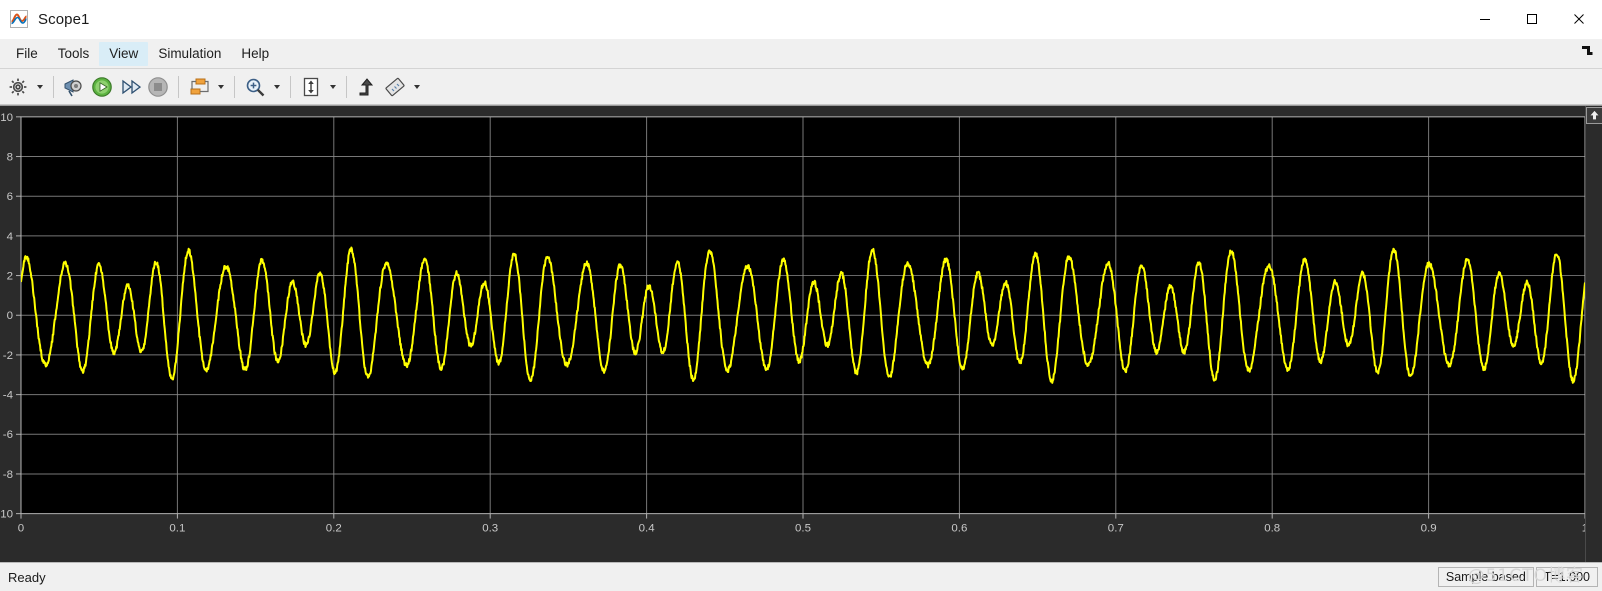 This screenshot has height=591, width=1602. Describe the element at coordinates (255, 87) in the screenshot. I see `zoom-button` at that location.